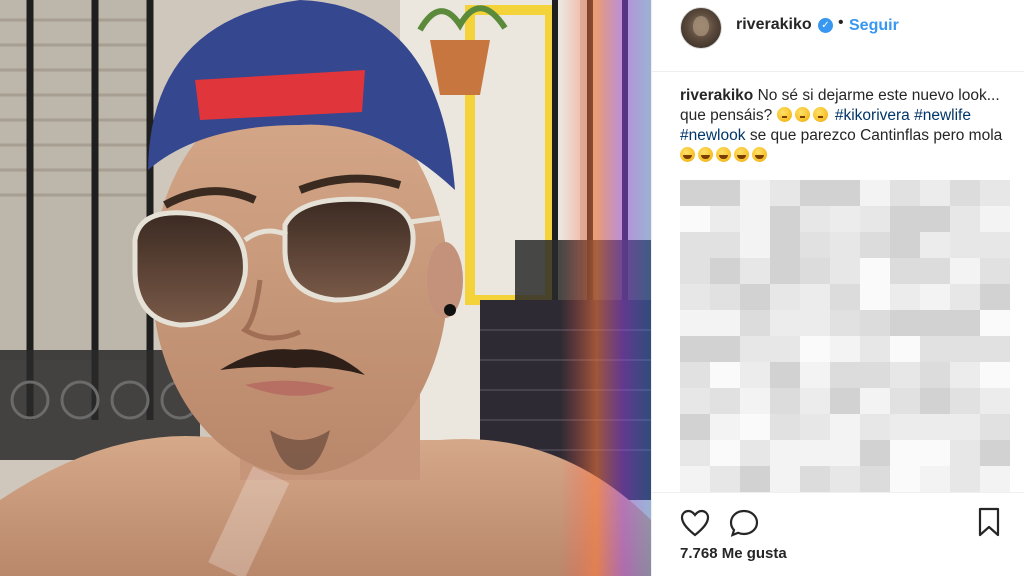 This screenshot has width=1024, height=576. What do you see at coordinates (989, 524) in the screenshot?
I see `bookmark-icon` at bounding box center [989, 524].